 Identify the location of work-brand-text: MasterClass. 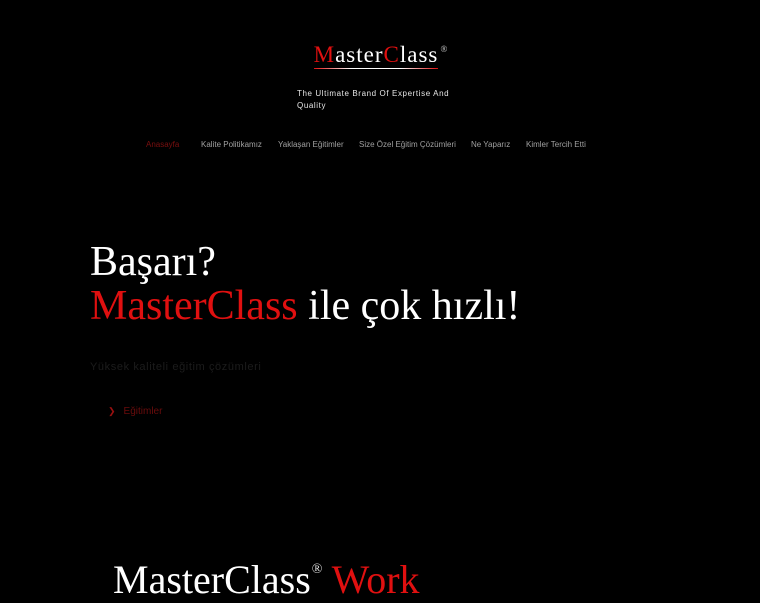
(212, 579).